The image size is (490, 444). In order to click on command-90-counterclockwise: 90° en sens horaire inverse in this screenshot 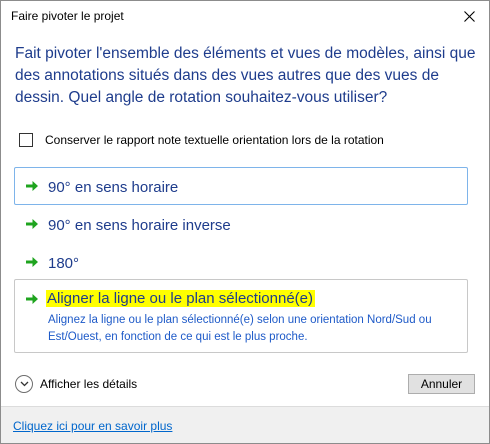, I will do `click(241, 224)`.